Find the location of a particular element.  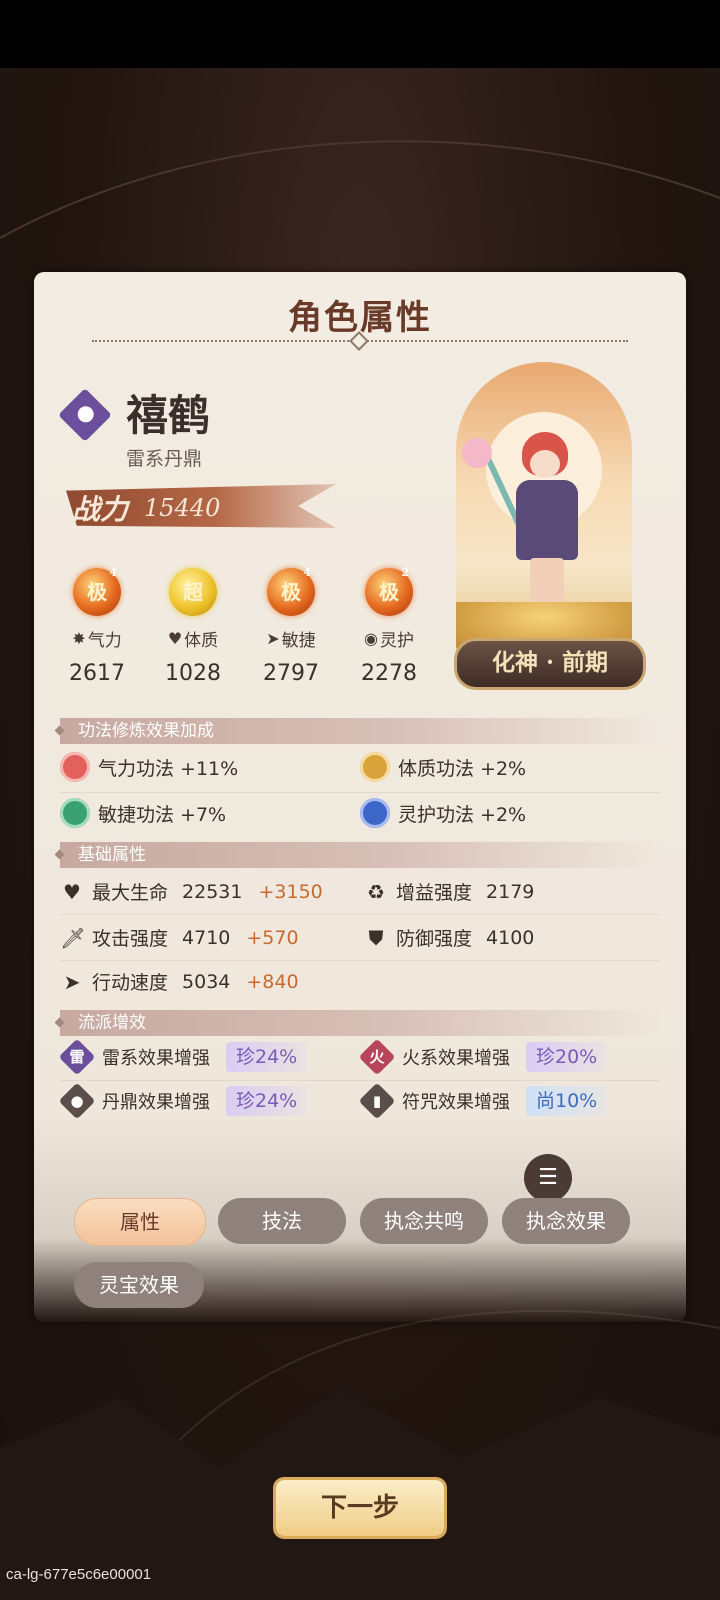

rarity-tag: 尚10% is located at coordinates (567, 1101).